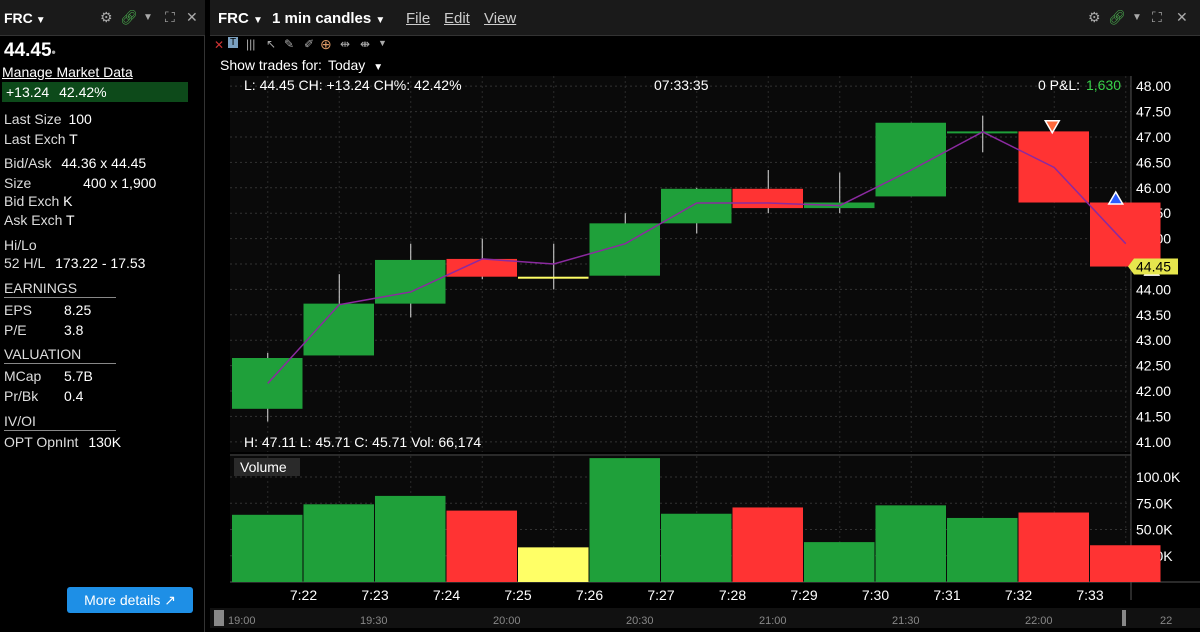  I want to click on more-details-button: More details ↗, so click(130, 600).